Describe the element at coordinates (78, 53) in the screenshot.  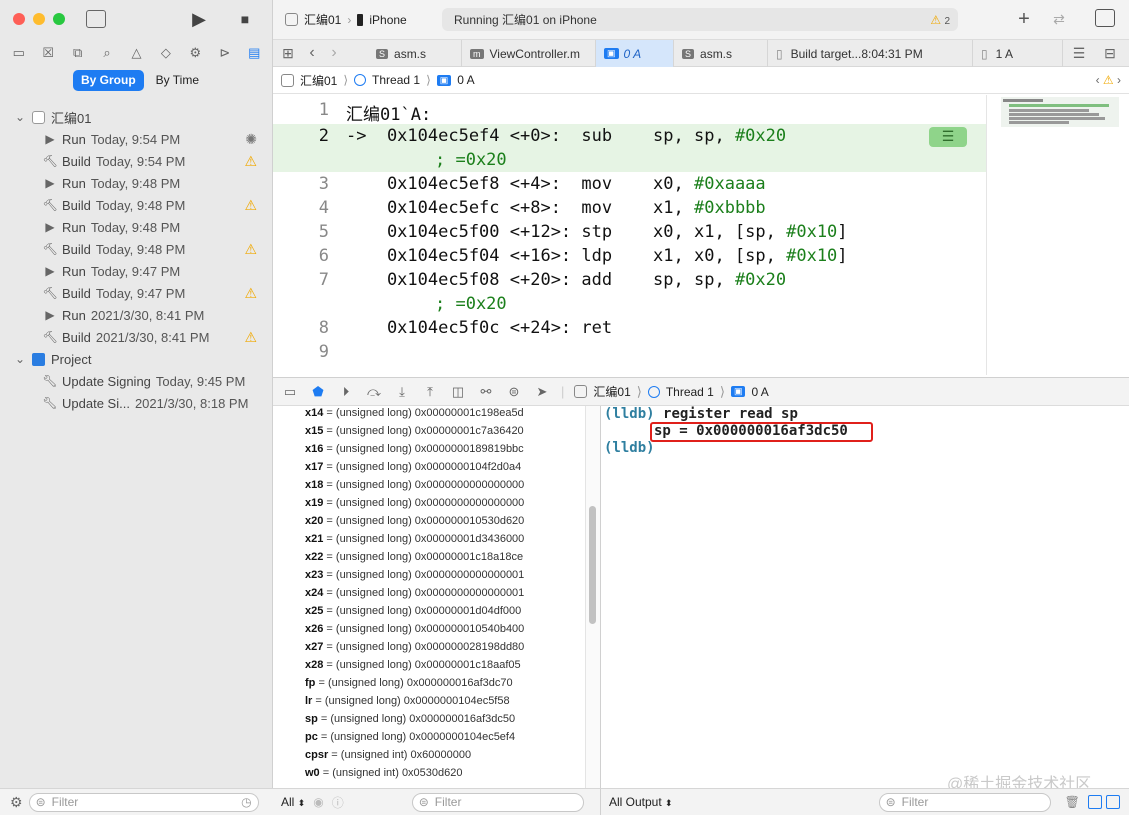
I see `symbol-icon: ⧉` at that location.